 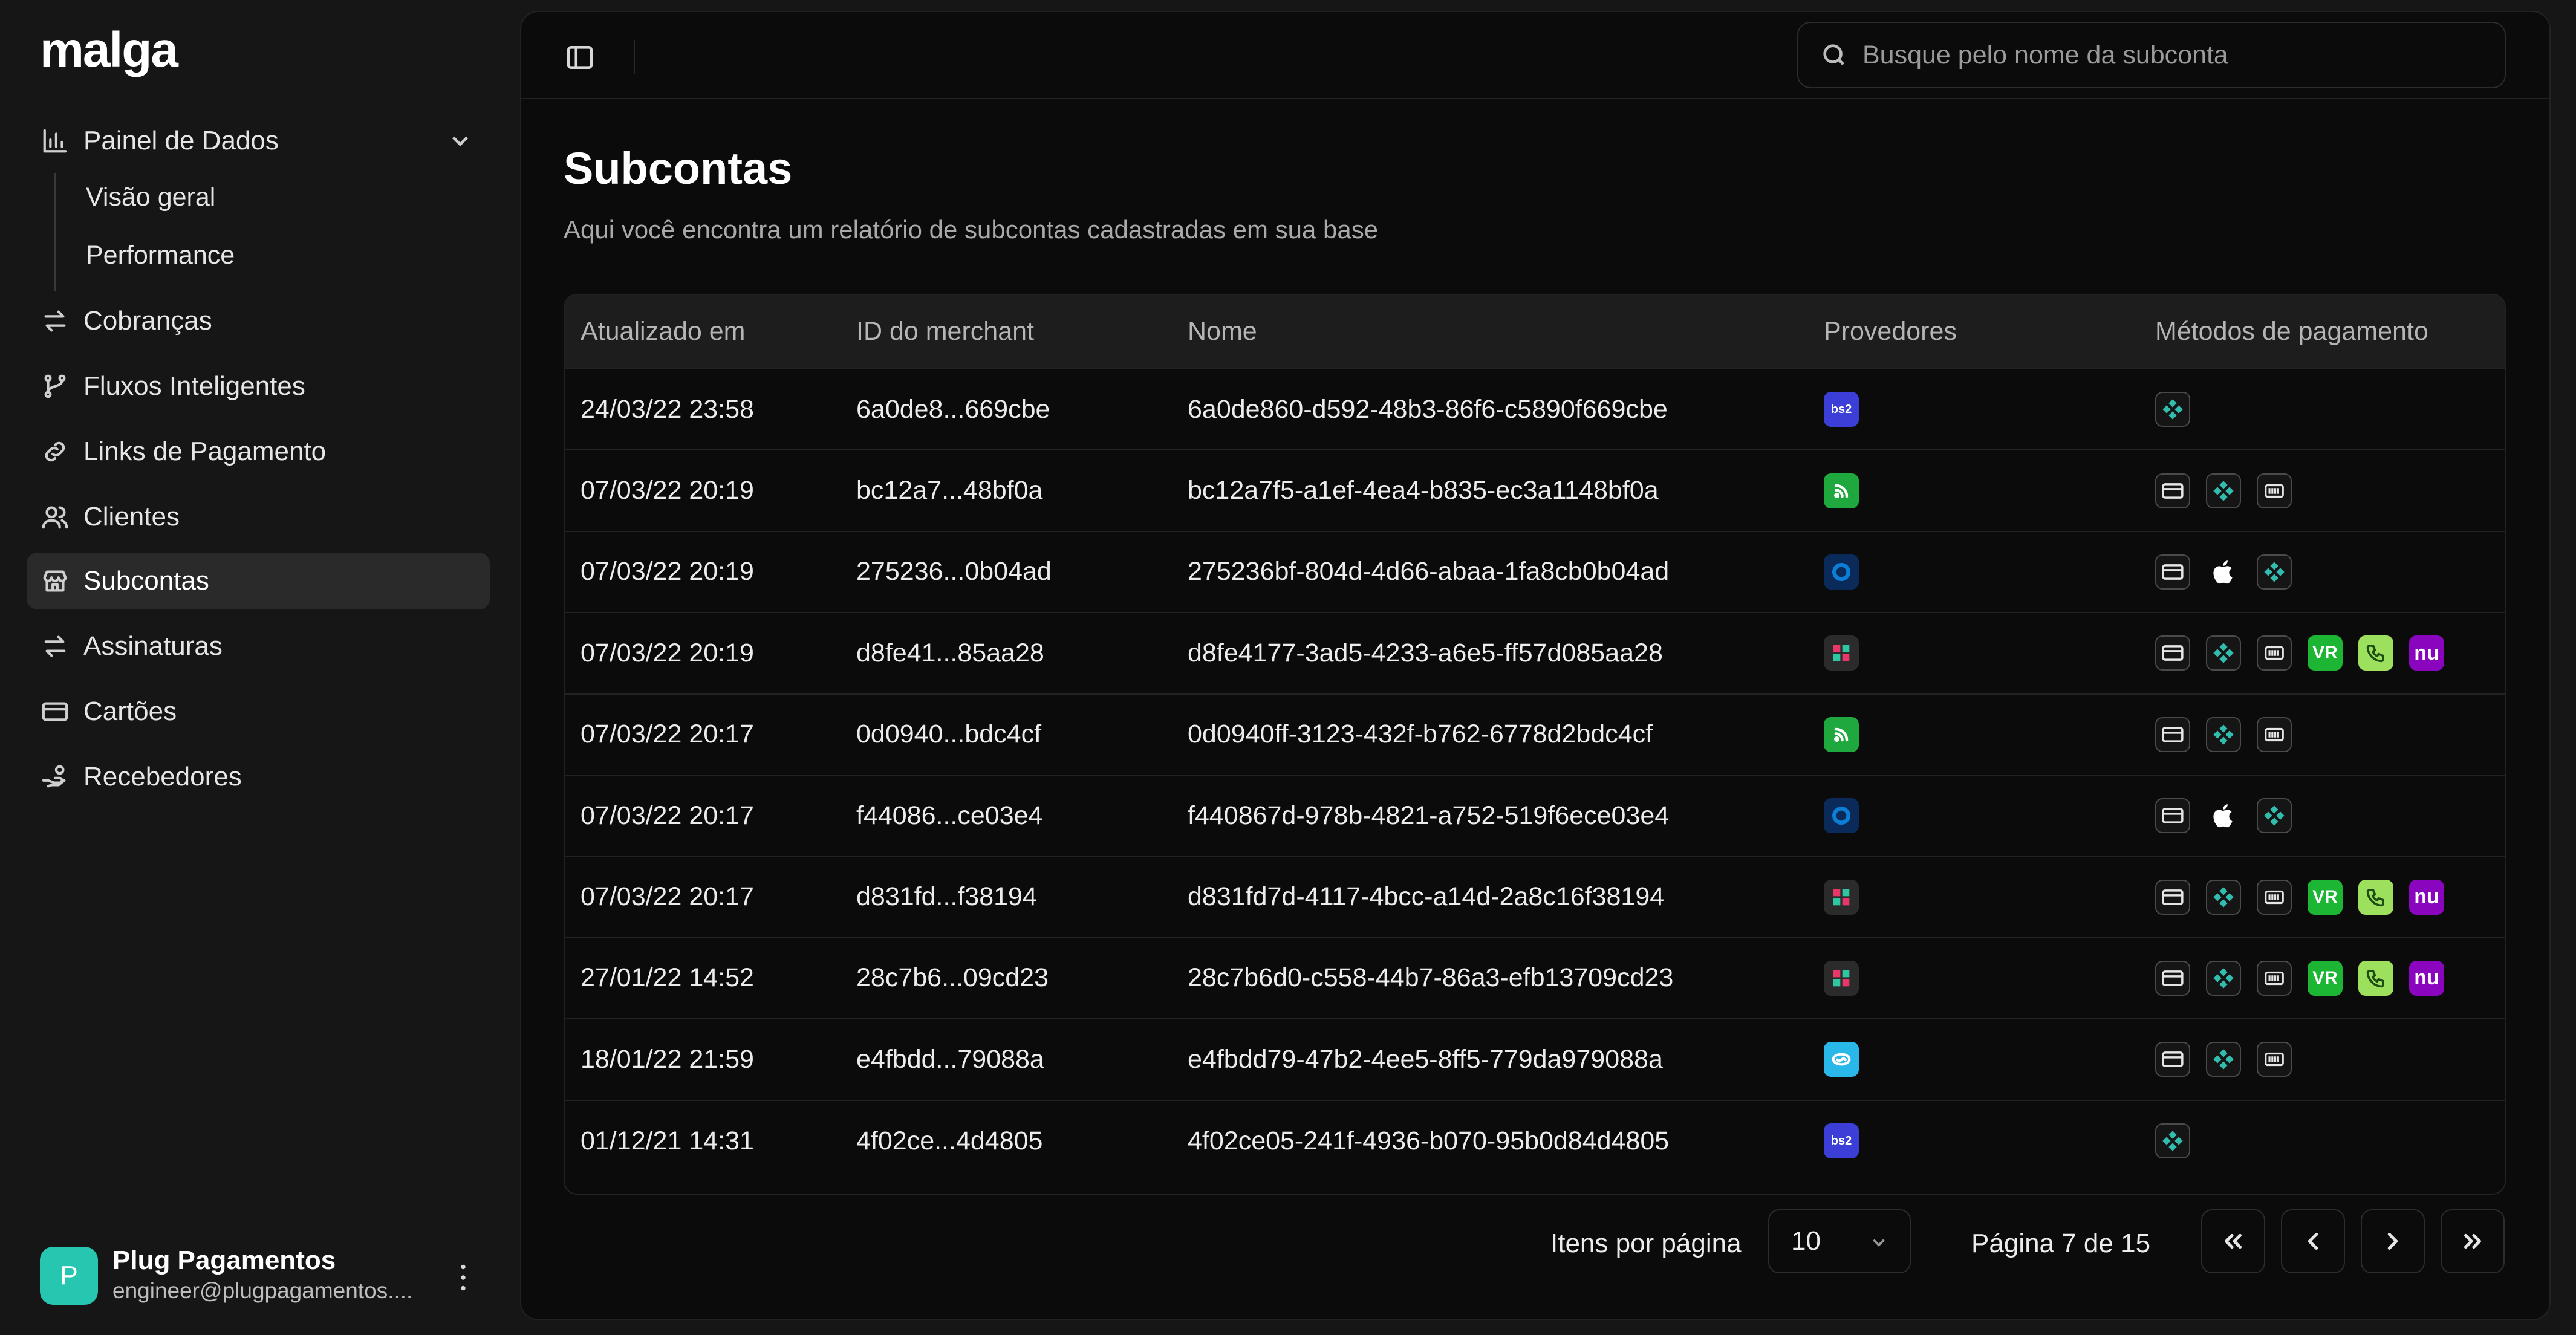 I want to click on last-page-button, so click(x=2473, y=1241).